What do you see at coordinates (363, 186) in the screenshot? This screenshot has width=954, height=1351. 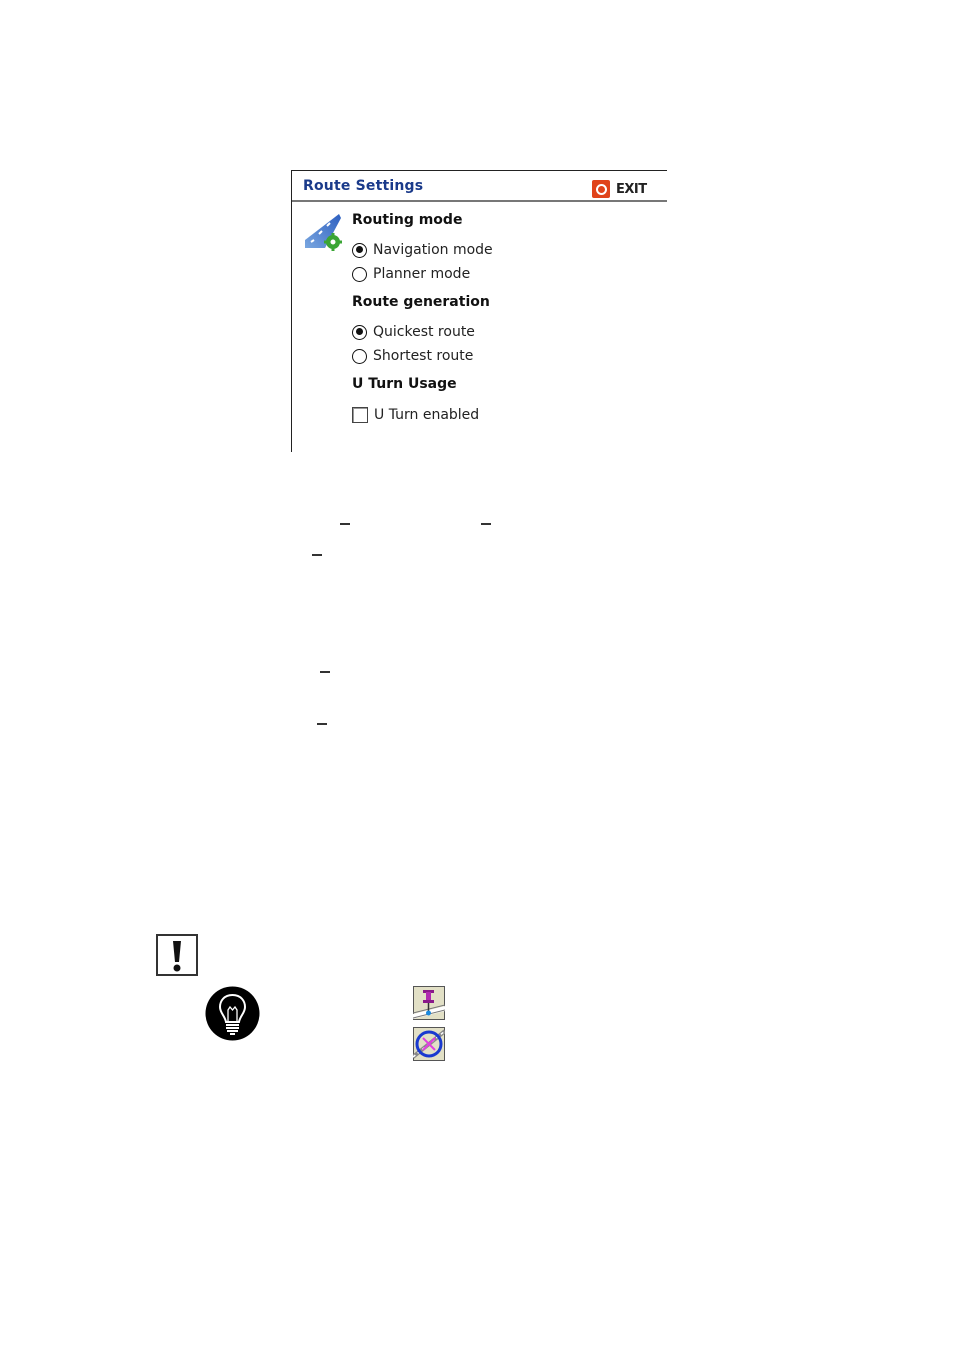 I see `window-title: Route Settings` at bounding box center [363, 186].